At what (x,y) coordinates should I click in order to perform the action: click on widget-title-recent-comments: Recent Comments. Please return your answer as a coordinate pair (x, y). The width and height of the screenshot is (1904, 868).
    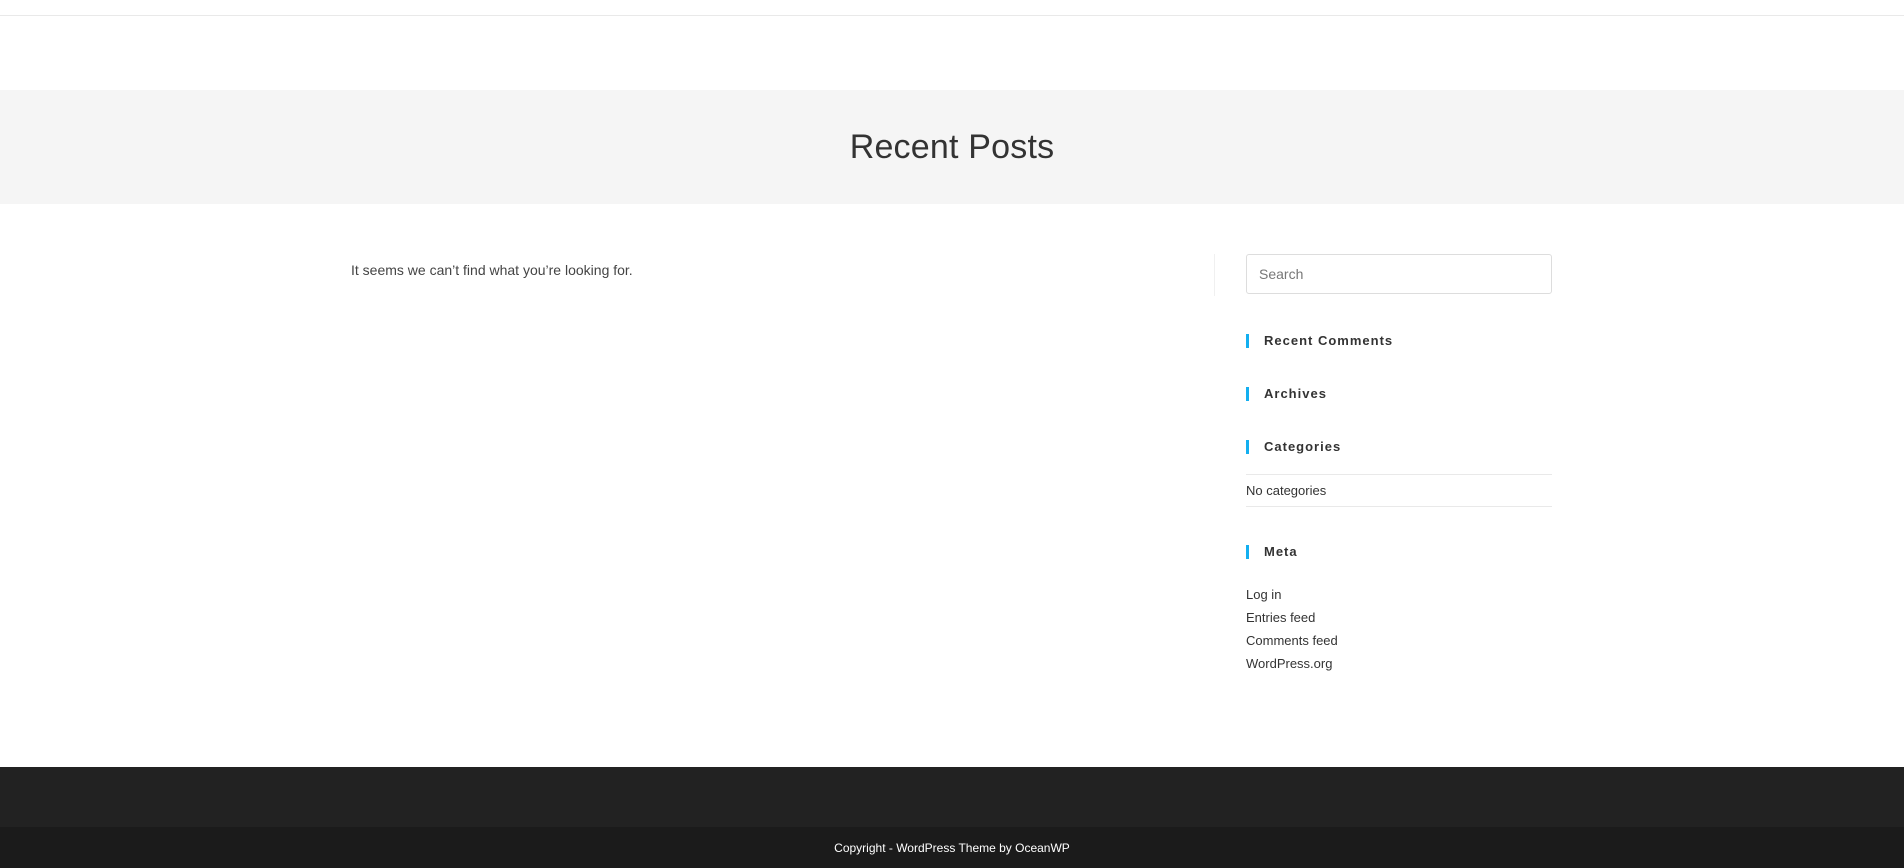
    Looking at the image, I should click on (1399, 341).